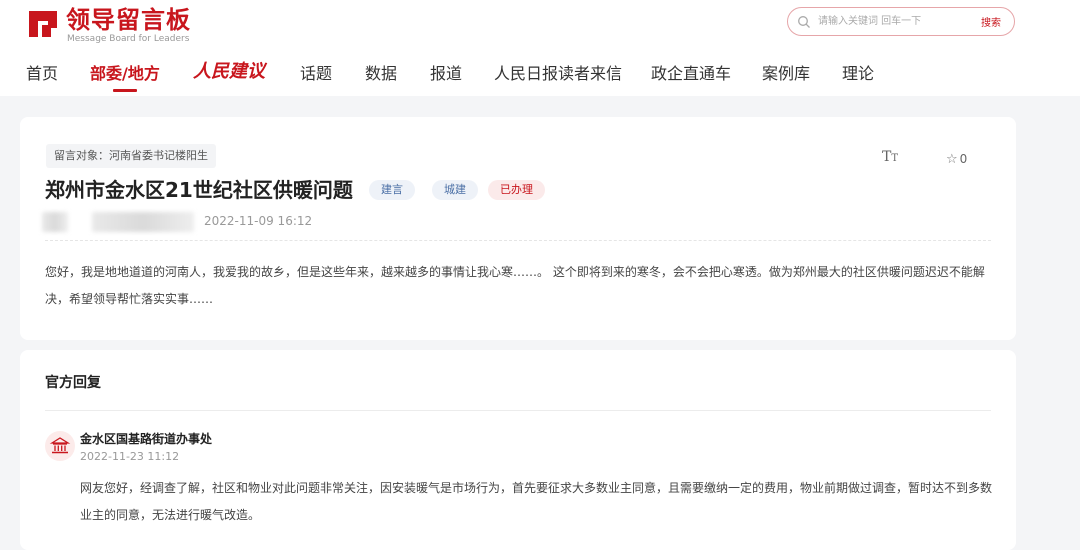 The width and height of the screenshot is (1080, 550). Describe the element at coordinates (804, 22) in the screenshot. I see `search-icon` at that location.